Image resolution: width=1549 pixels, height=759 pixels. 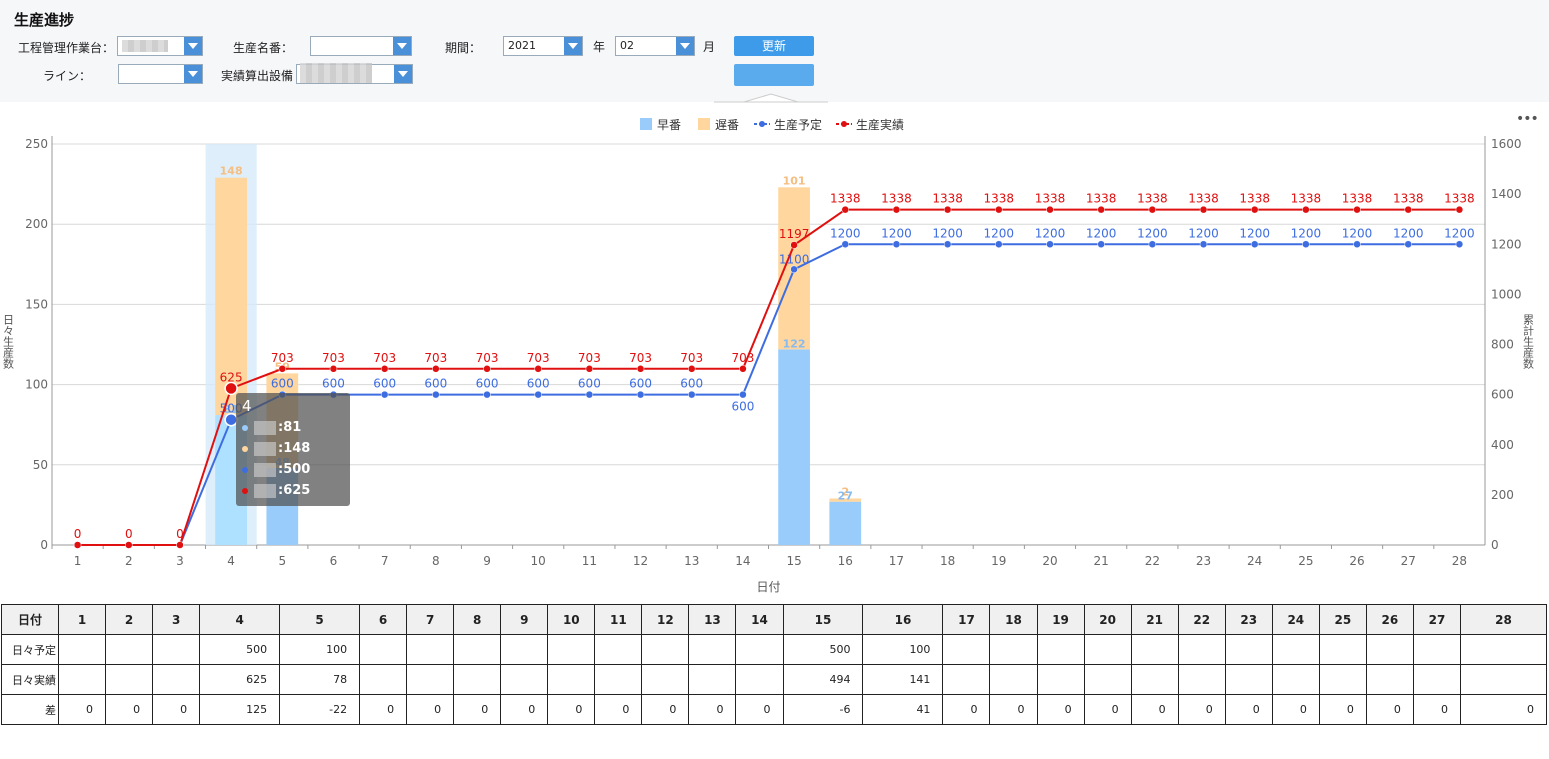 What do you see at coordinates (1502, 345) in the screenshot?
I see `y-tick-label-right: 800` at bounding box center [1502, 345].